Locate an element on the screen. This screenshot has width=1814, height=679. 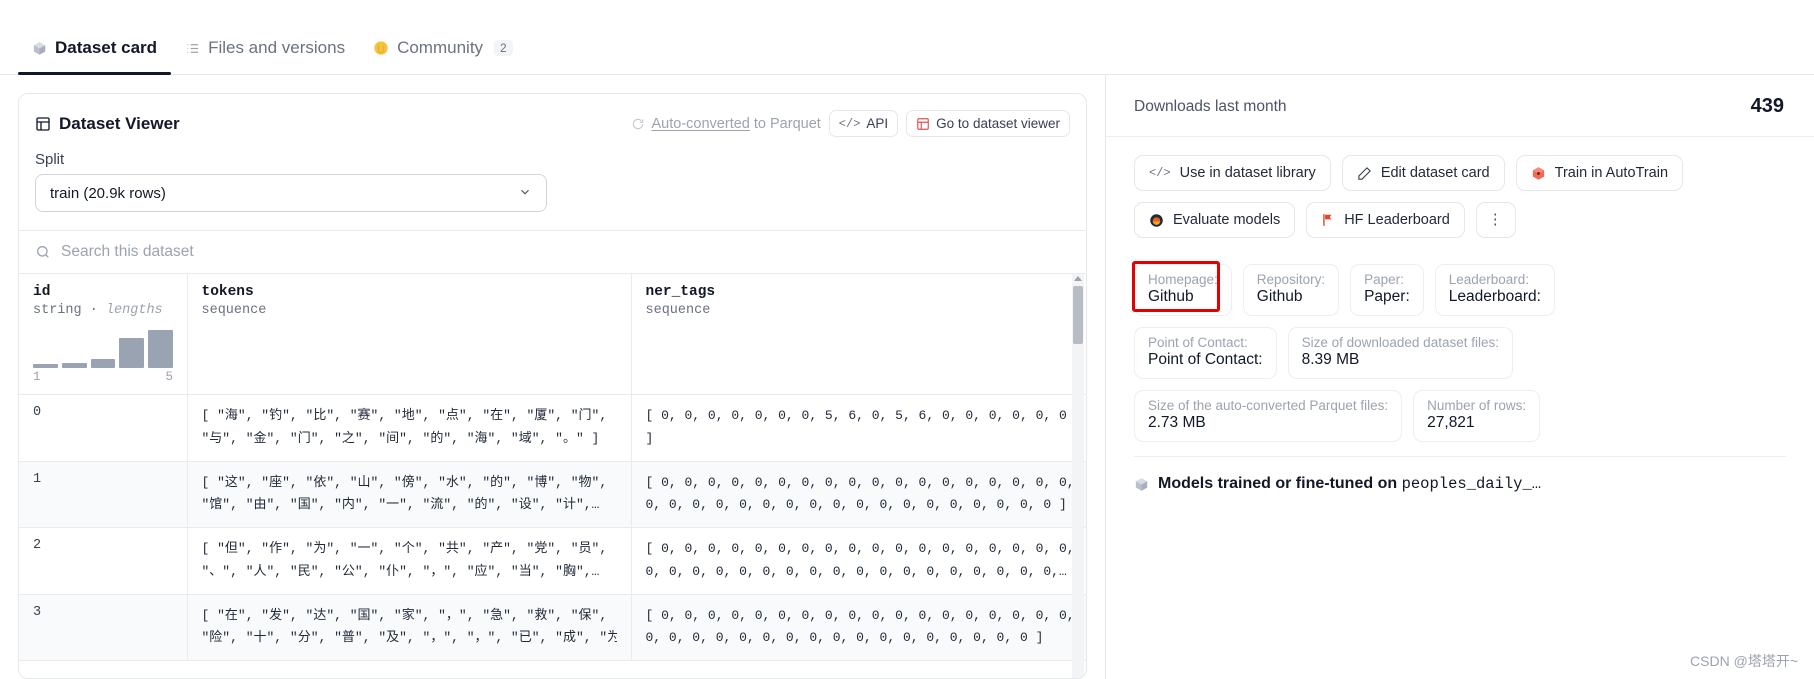
meta-key: Size of downloaded dataset files: is located at coordinates (1400, 342).